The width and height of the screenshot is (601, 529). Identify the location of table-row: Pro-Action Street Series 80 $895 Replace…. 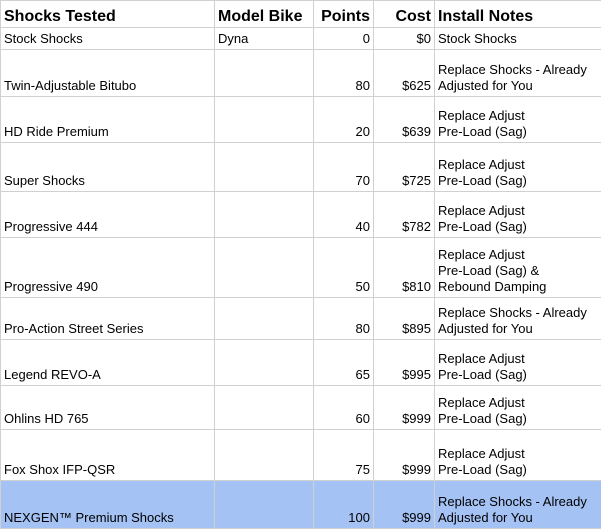
(301, 319).